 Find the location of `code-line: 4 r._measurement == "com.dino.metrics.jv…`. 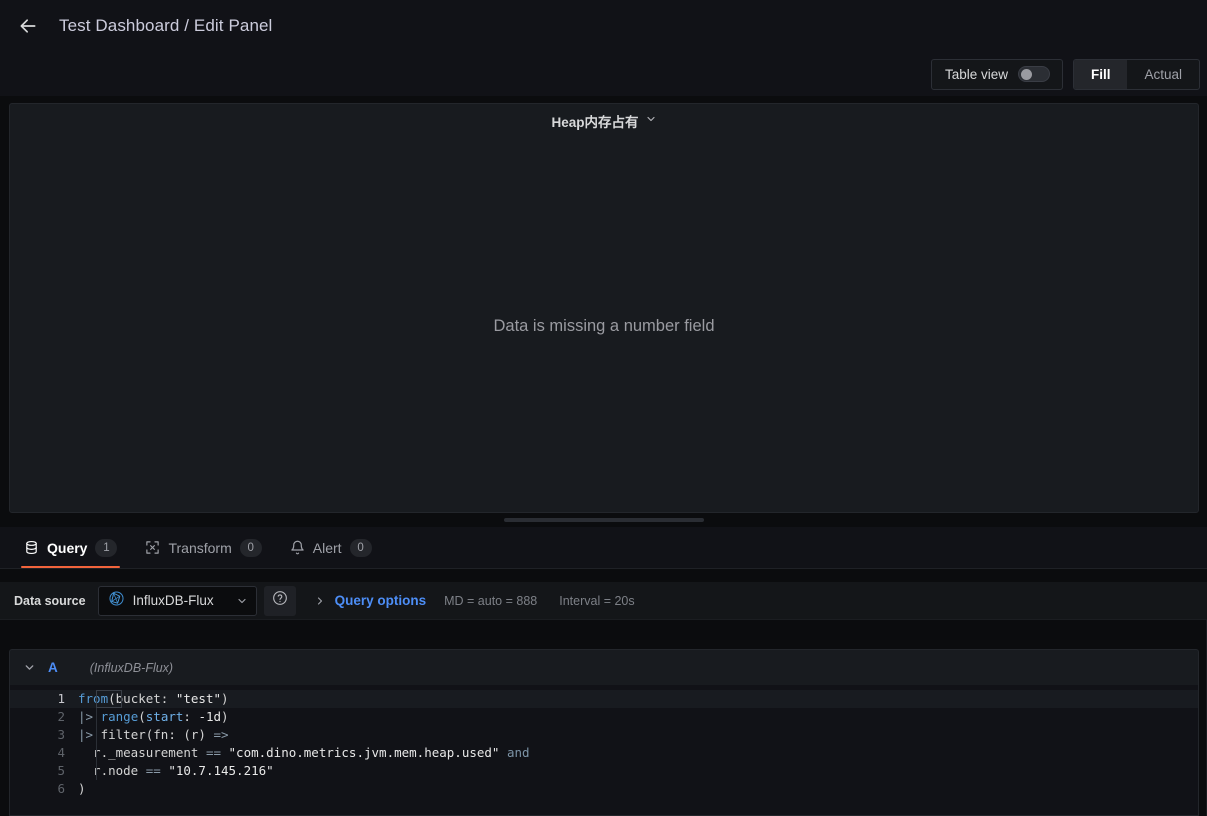

code-line: 4 r._measurement == "com.dino.metrics.jv… is located at coordinates (604, 753).